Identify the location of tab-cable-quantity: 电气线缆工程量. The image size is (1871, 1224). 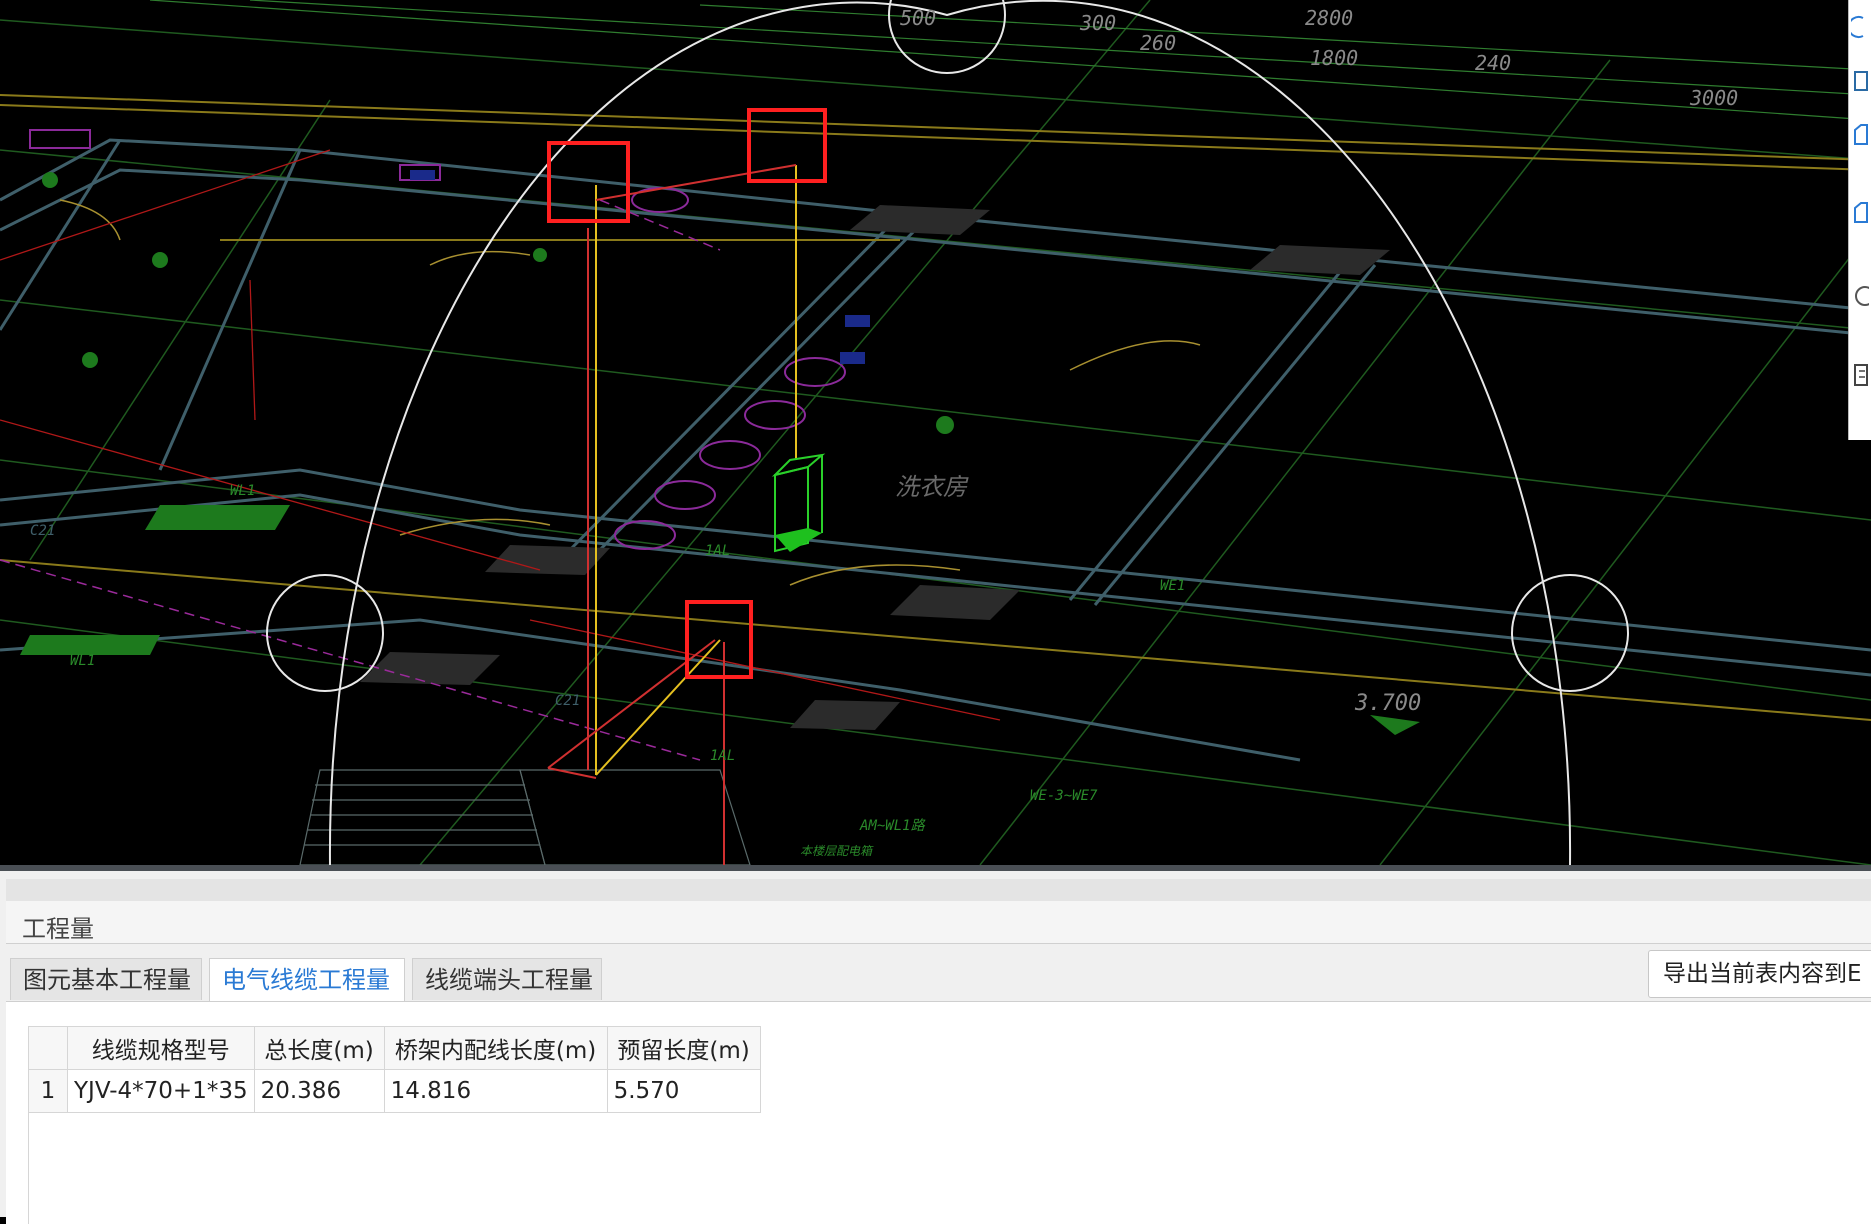
(307, 980).